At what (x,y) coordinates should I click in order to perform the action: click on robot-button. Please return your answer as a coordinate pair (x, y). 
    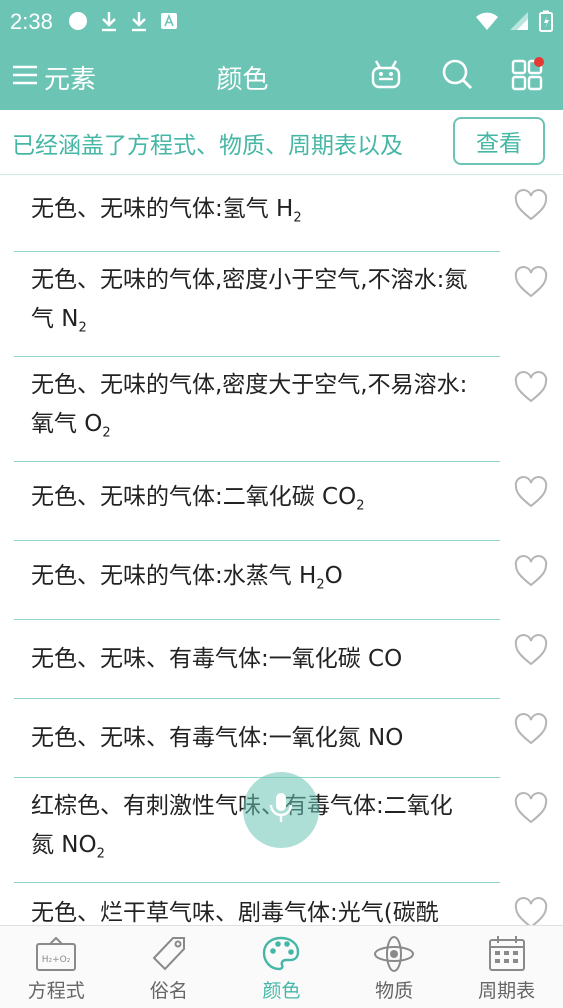
    Looking at the image, I should click on (386, 76).